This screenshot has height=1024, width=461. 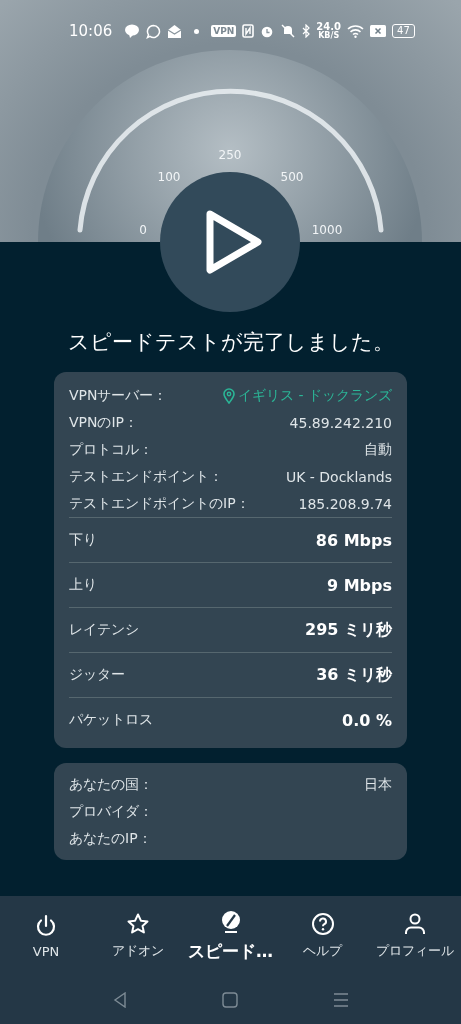 I want to click on profile-icon, so click(x=414, y=924).